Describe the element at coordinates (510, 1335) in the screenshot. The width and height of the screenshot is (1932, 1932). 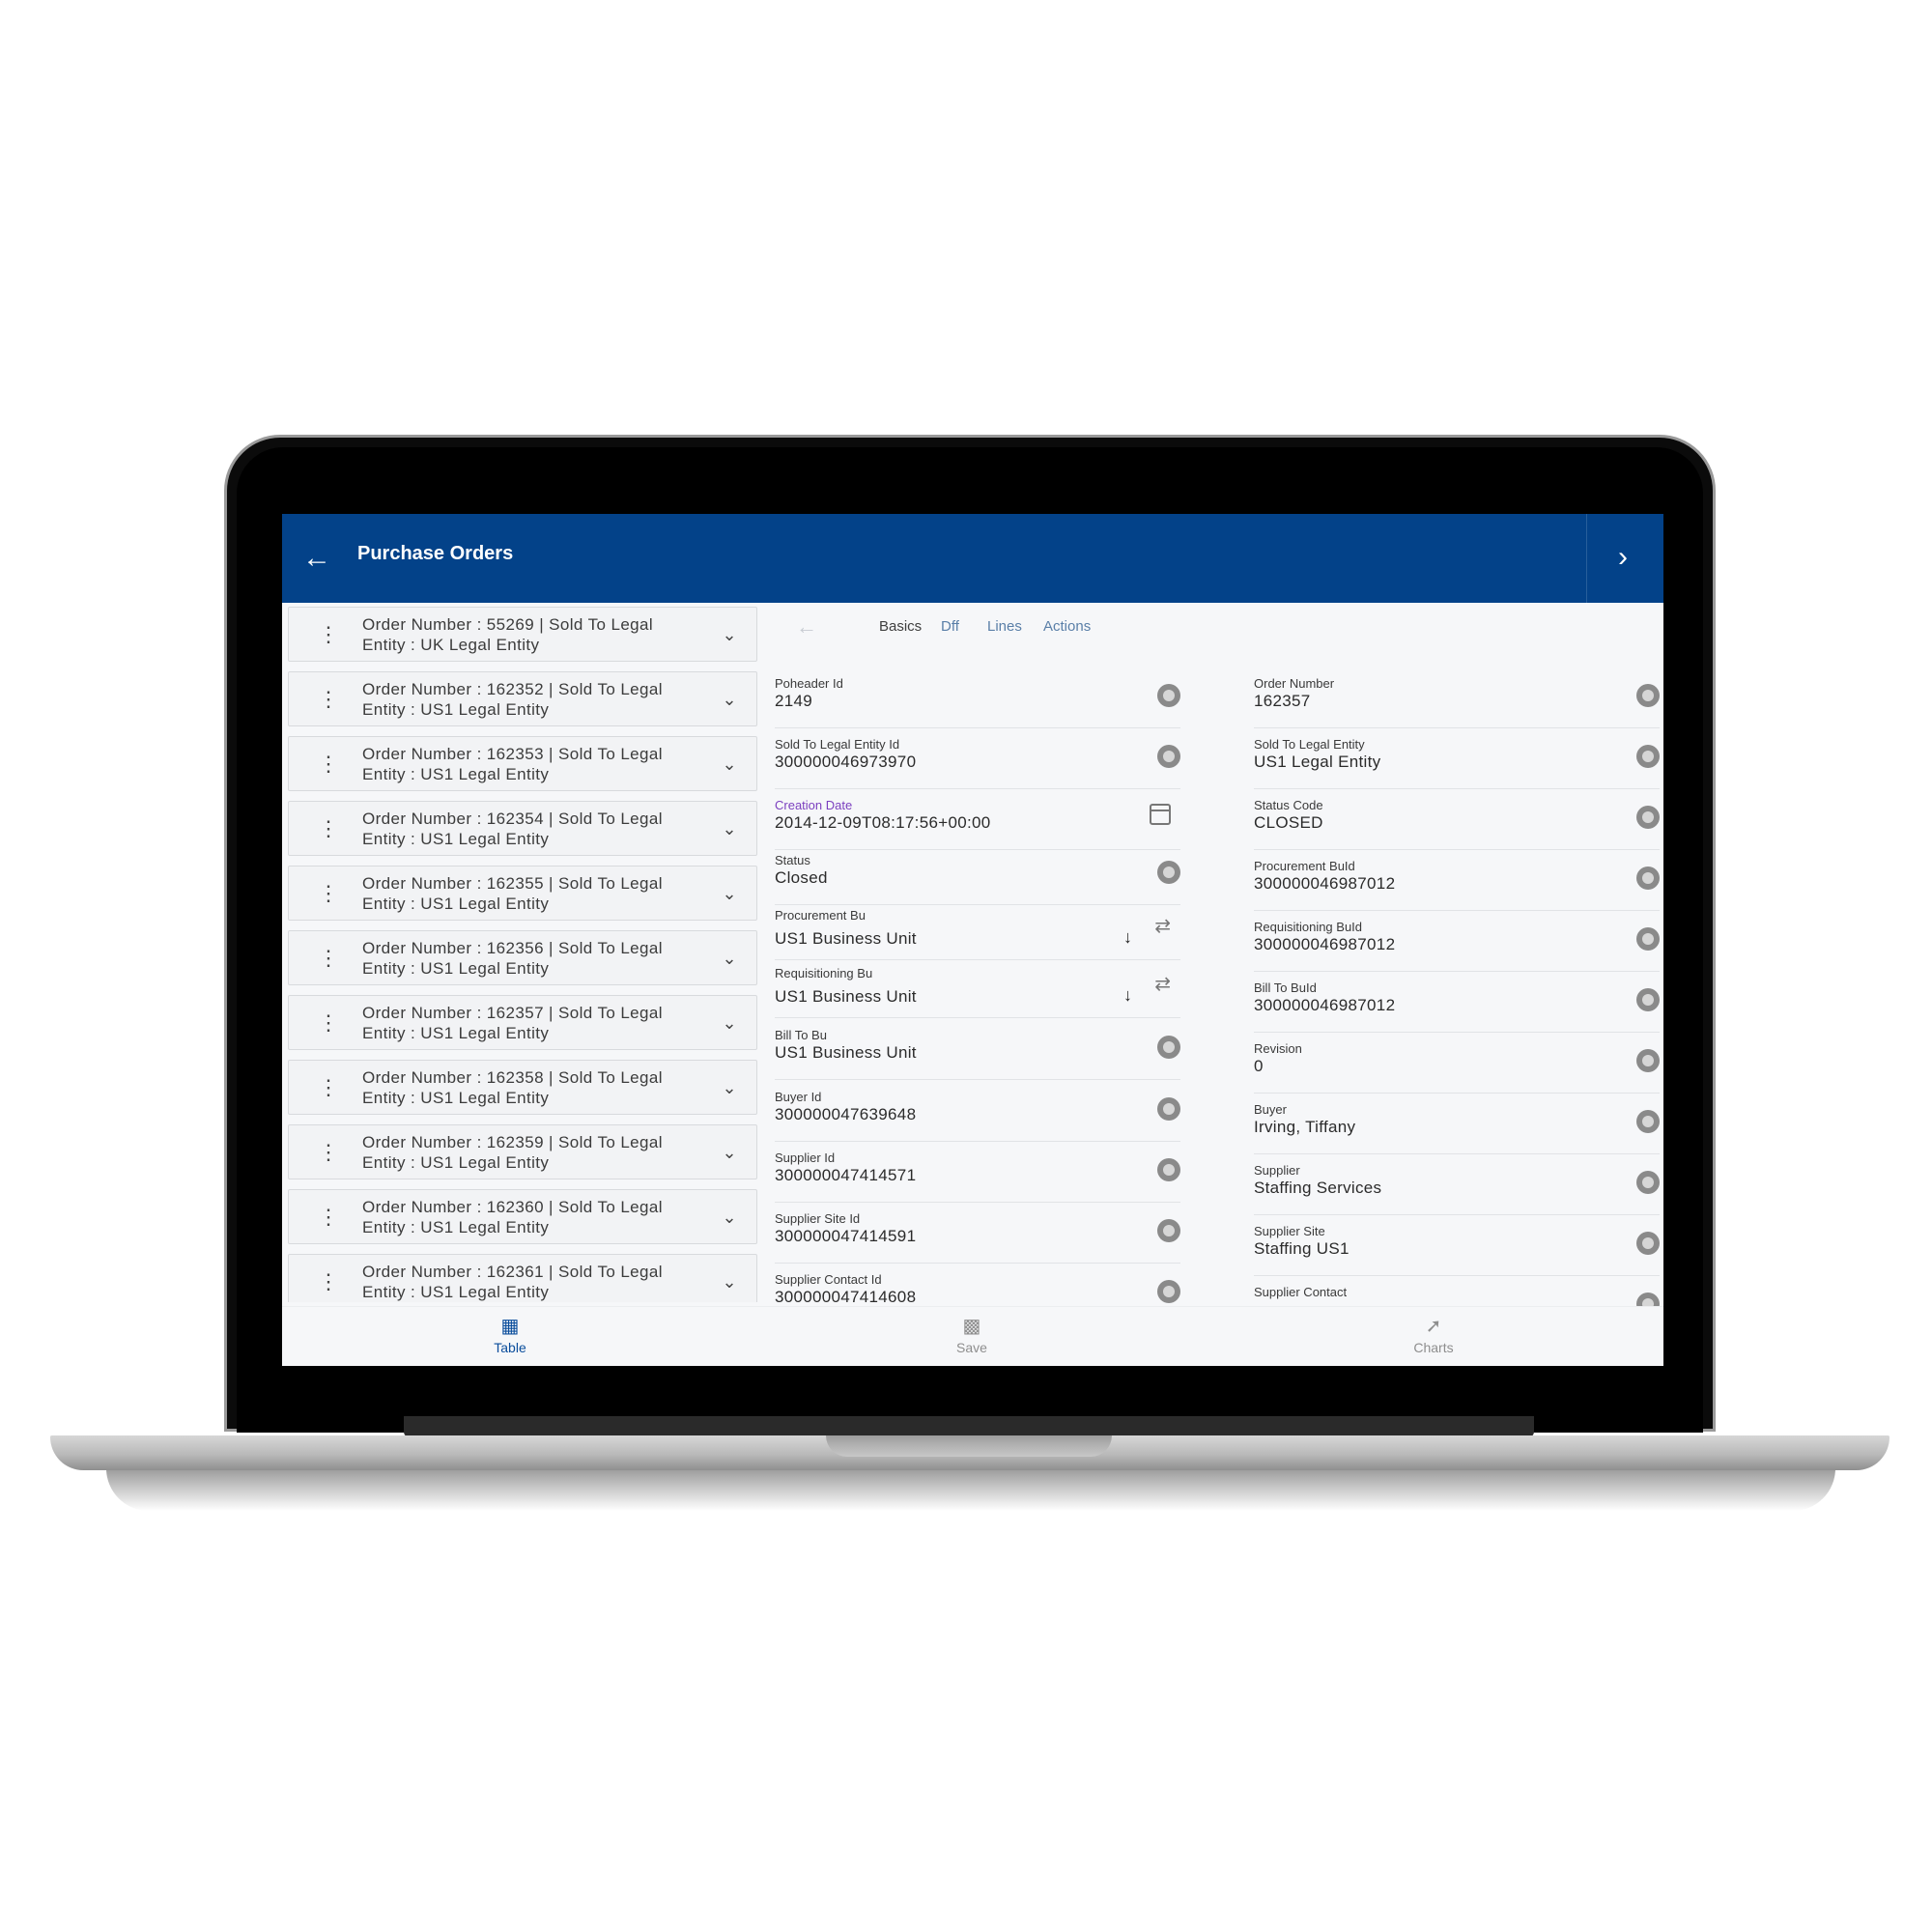
I see `nav-table: ▦ Table` at that location.